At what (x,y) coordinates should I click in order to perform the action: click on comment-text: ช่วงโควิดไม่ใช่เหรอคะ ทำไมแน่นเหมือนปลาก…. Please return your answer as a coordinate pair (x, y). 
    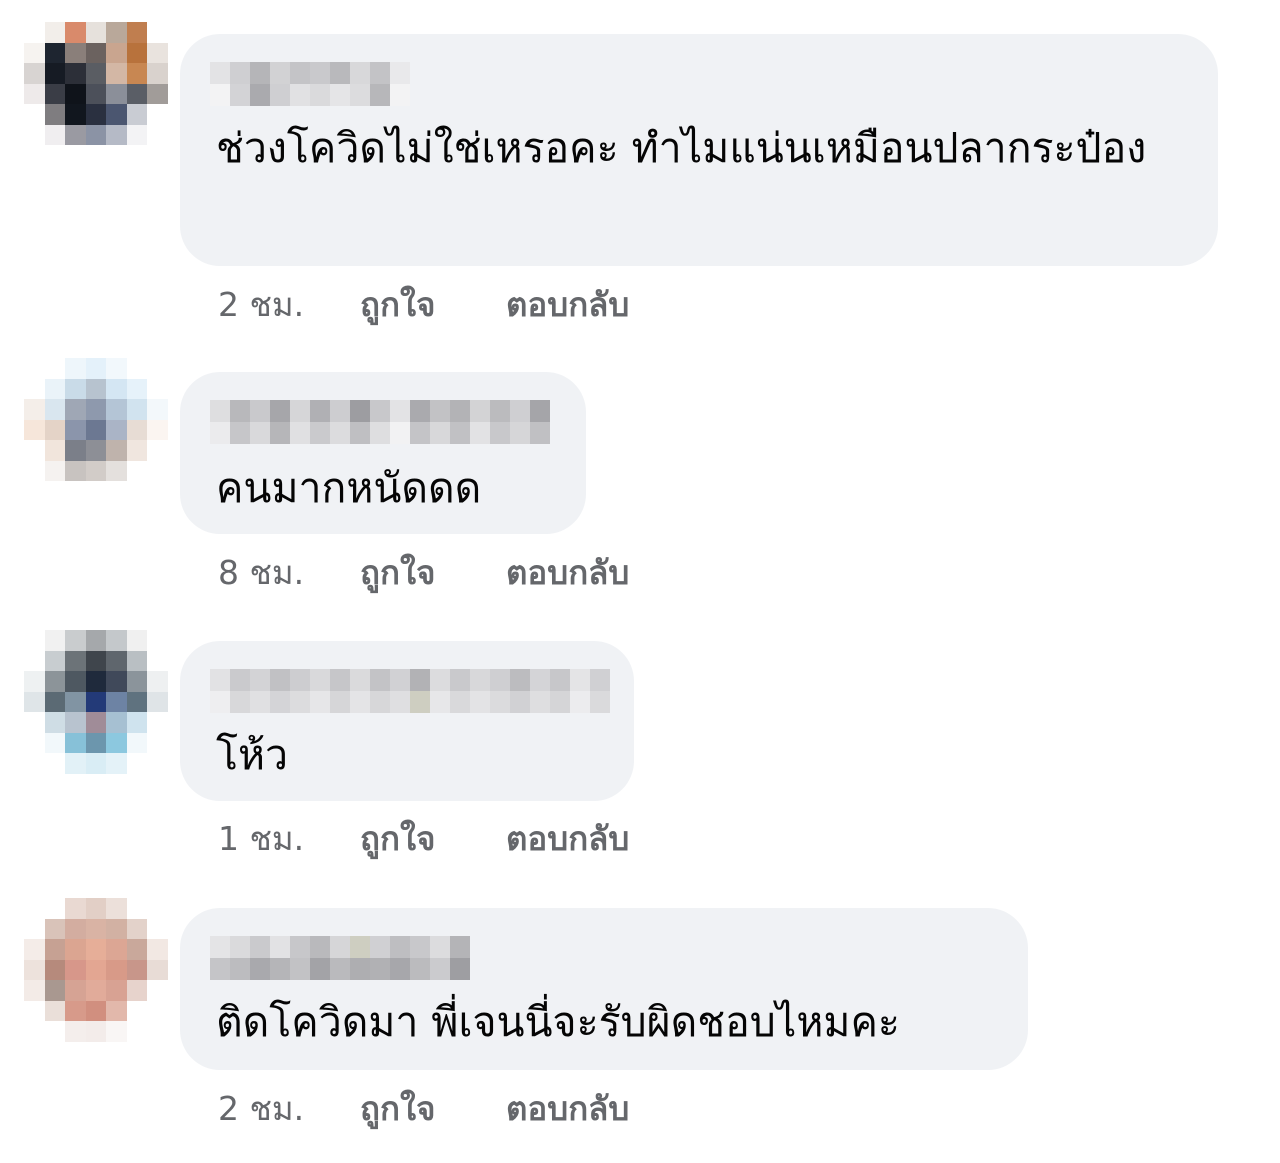
    Looking at the image, I should click on (681, 148).